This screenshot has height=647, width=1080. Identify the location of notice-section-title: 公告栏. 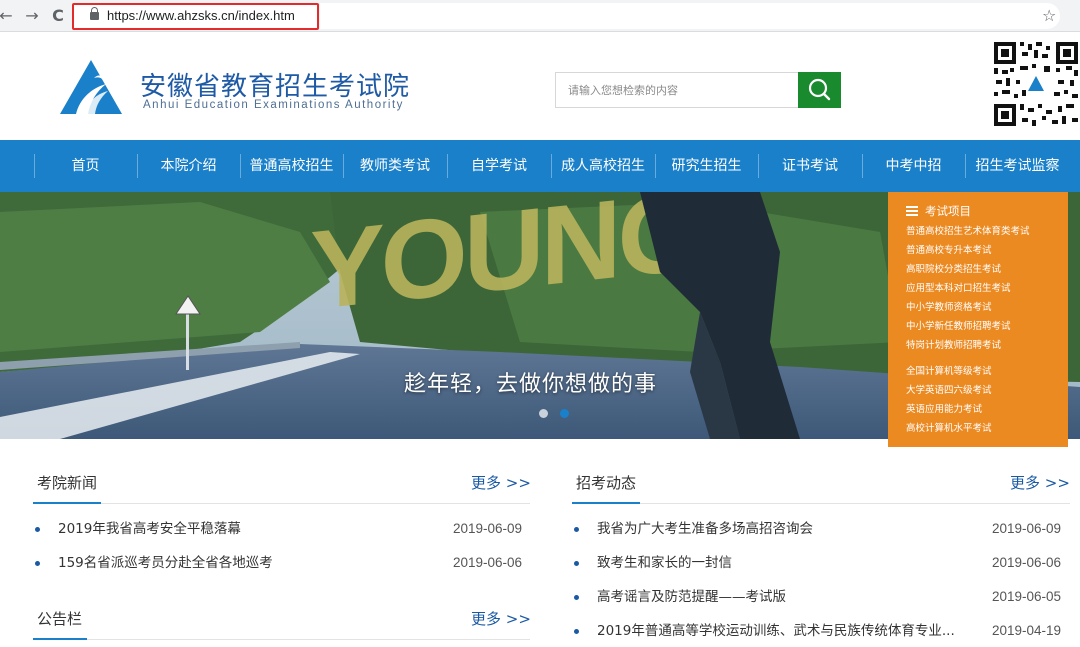
(60, 619).